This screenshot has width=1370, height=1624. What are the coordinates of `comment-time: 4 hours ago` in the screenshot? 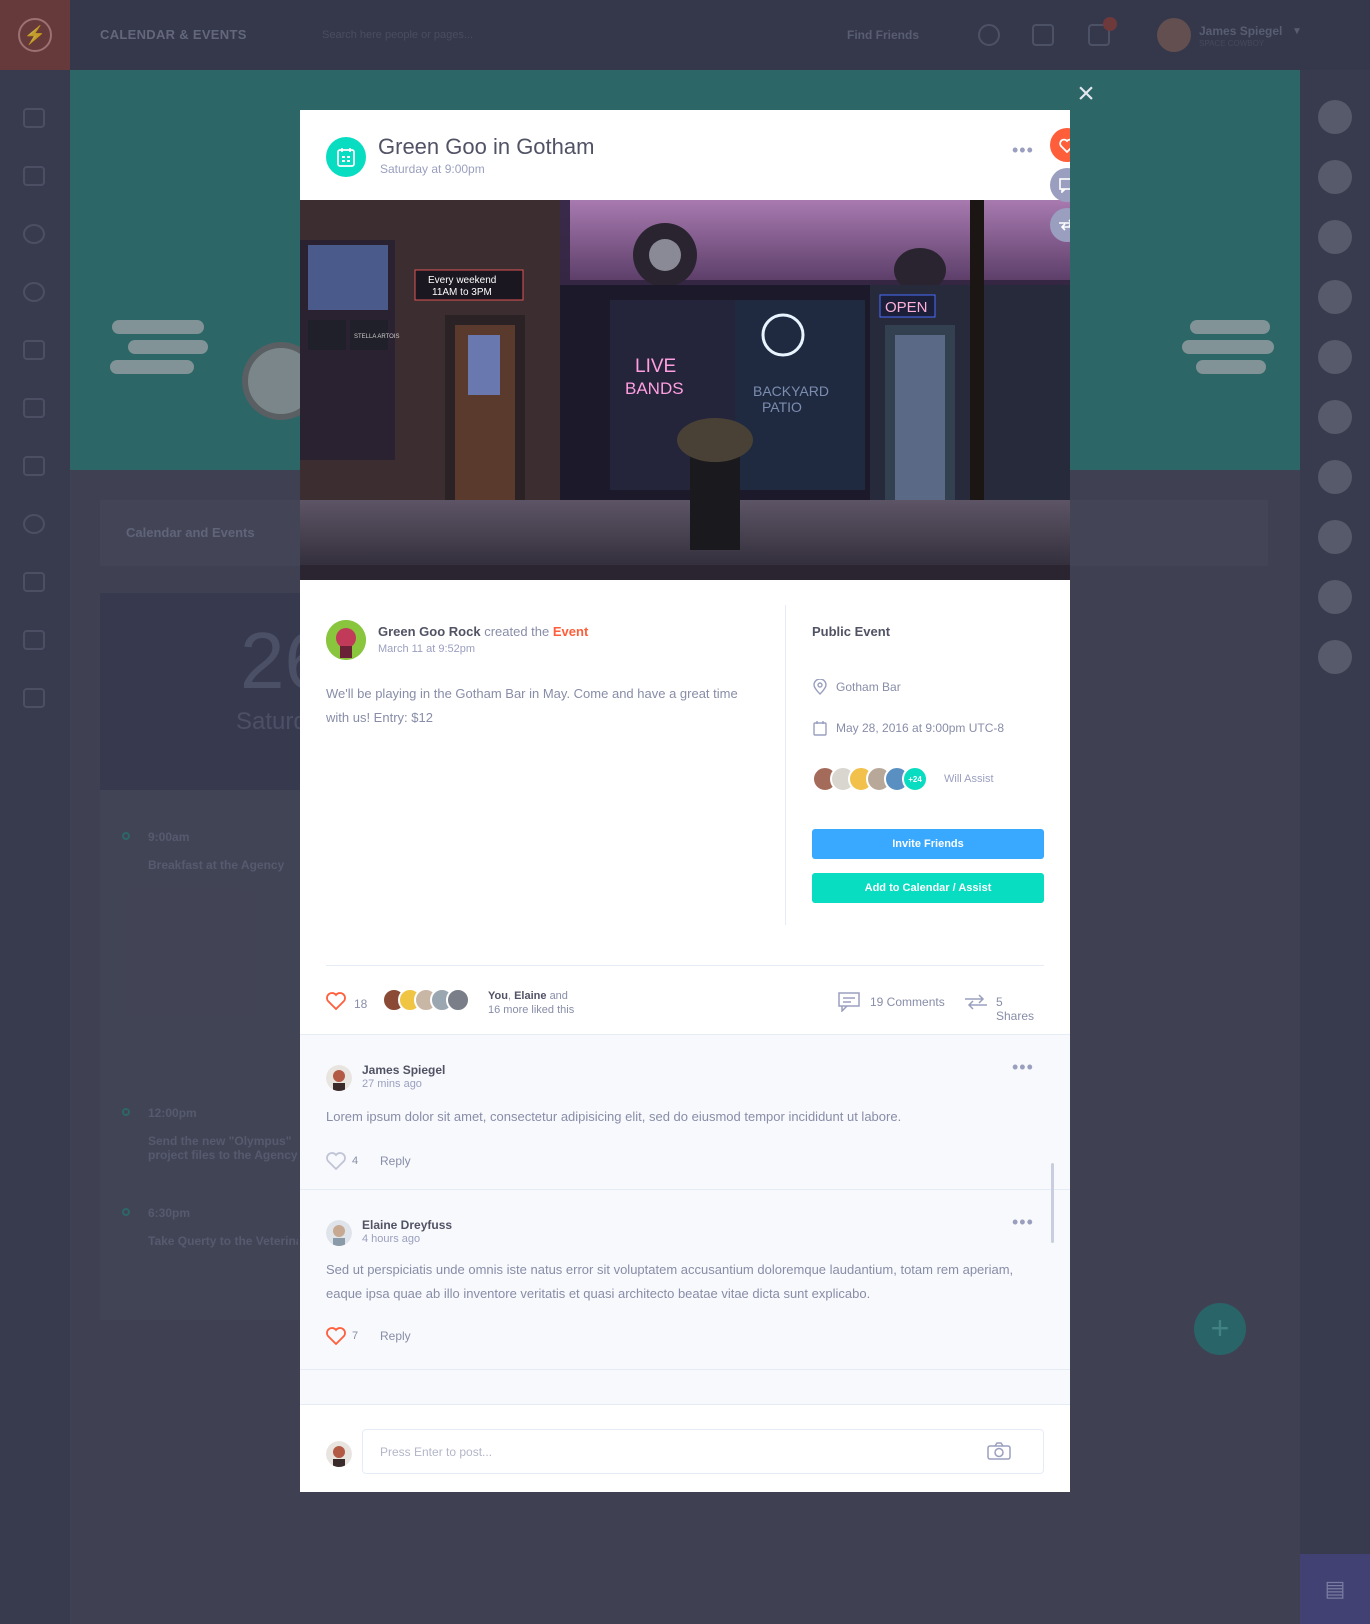 It's located at (391, 1239).